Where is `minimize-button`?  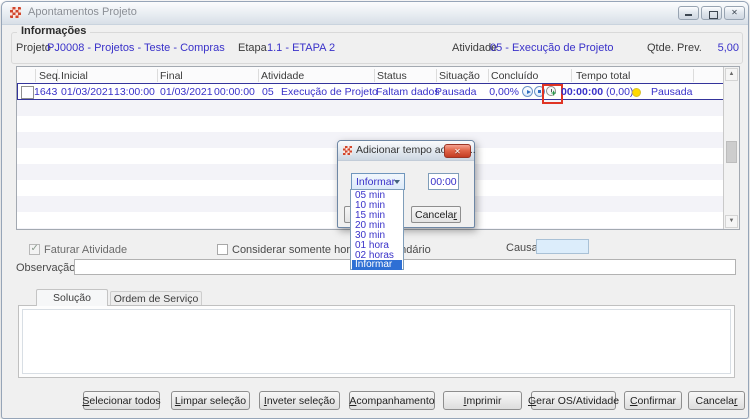 minimize-button is located at coordinates (688, 13).